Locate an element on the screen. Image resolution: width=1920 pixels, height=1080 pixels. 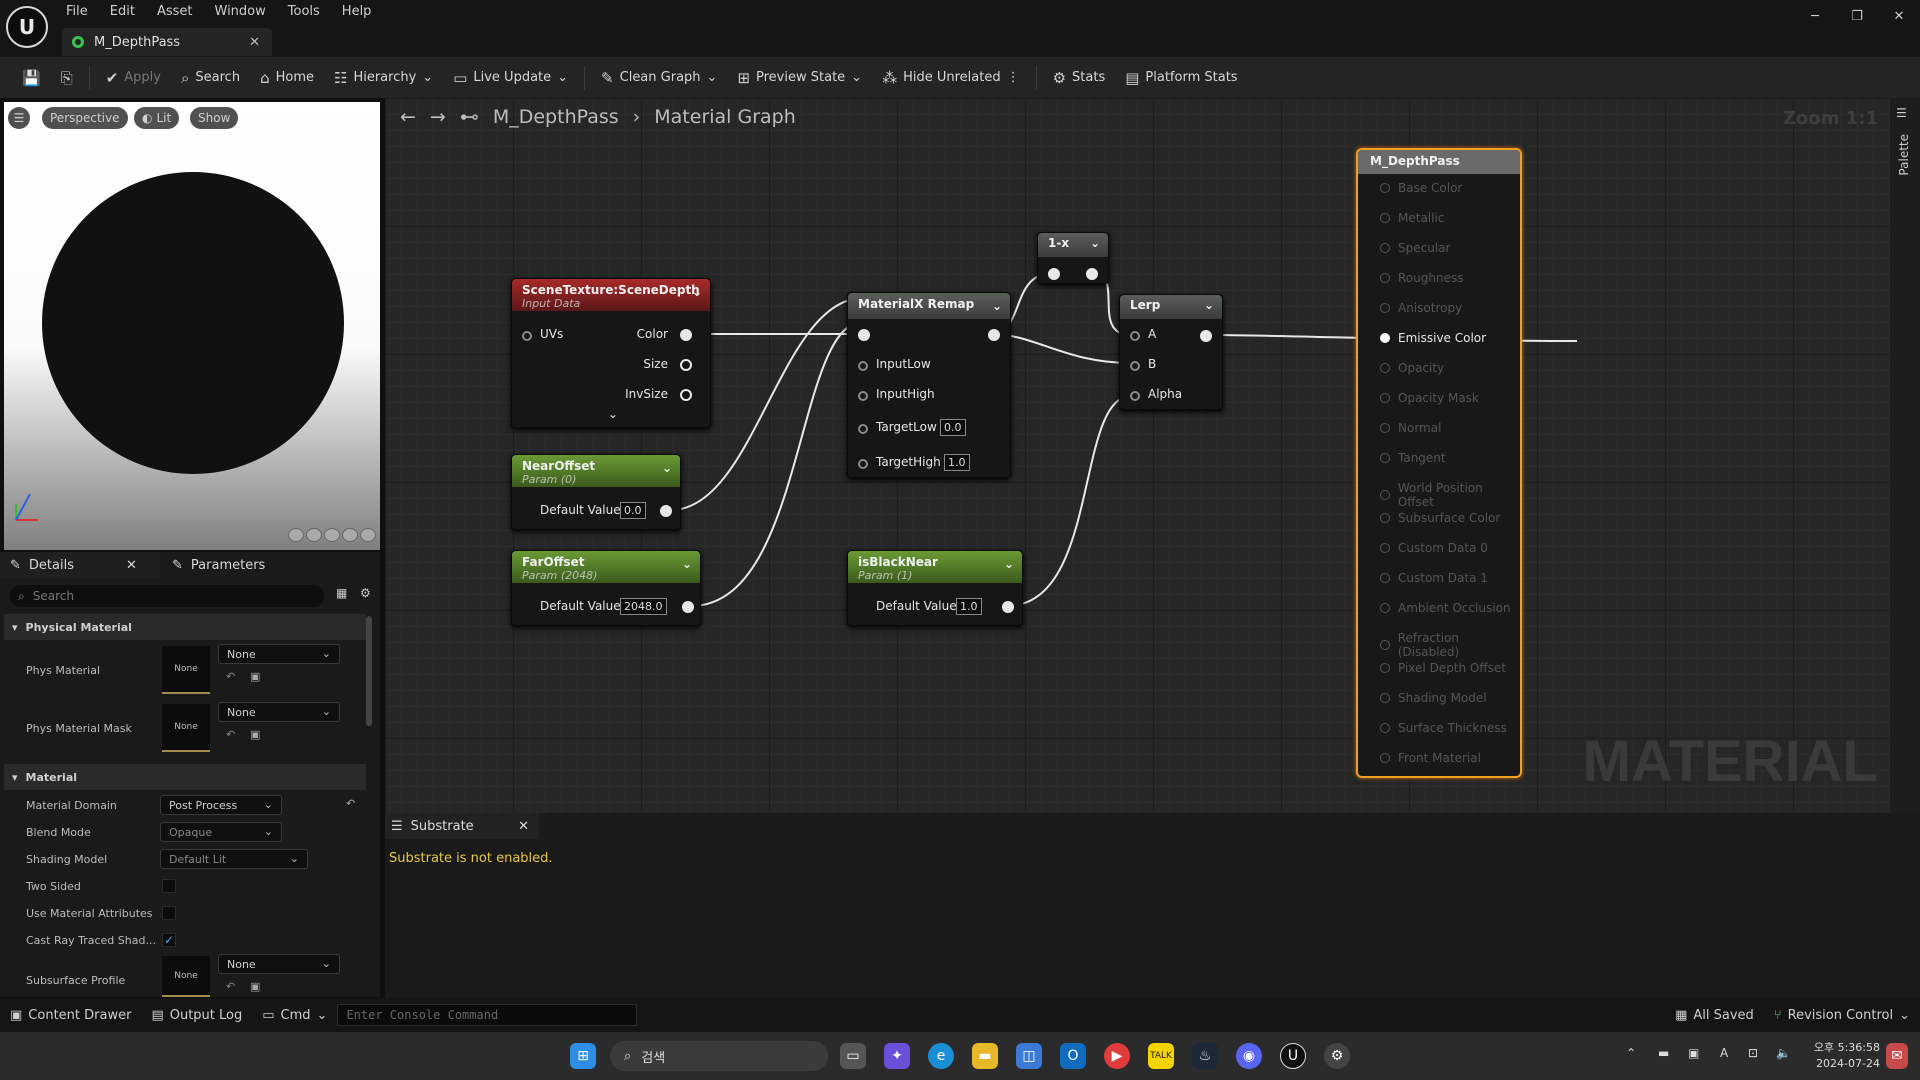
is-black-near-default-input: 1.0 is located at coordinates (969, 606).